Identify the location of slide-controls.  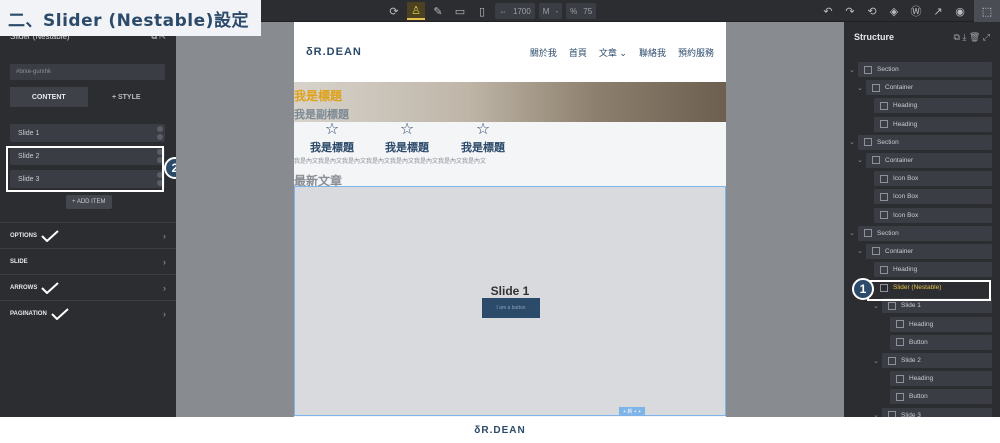
(160, 133).